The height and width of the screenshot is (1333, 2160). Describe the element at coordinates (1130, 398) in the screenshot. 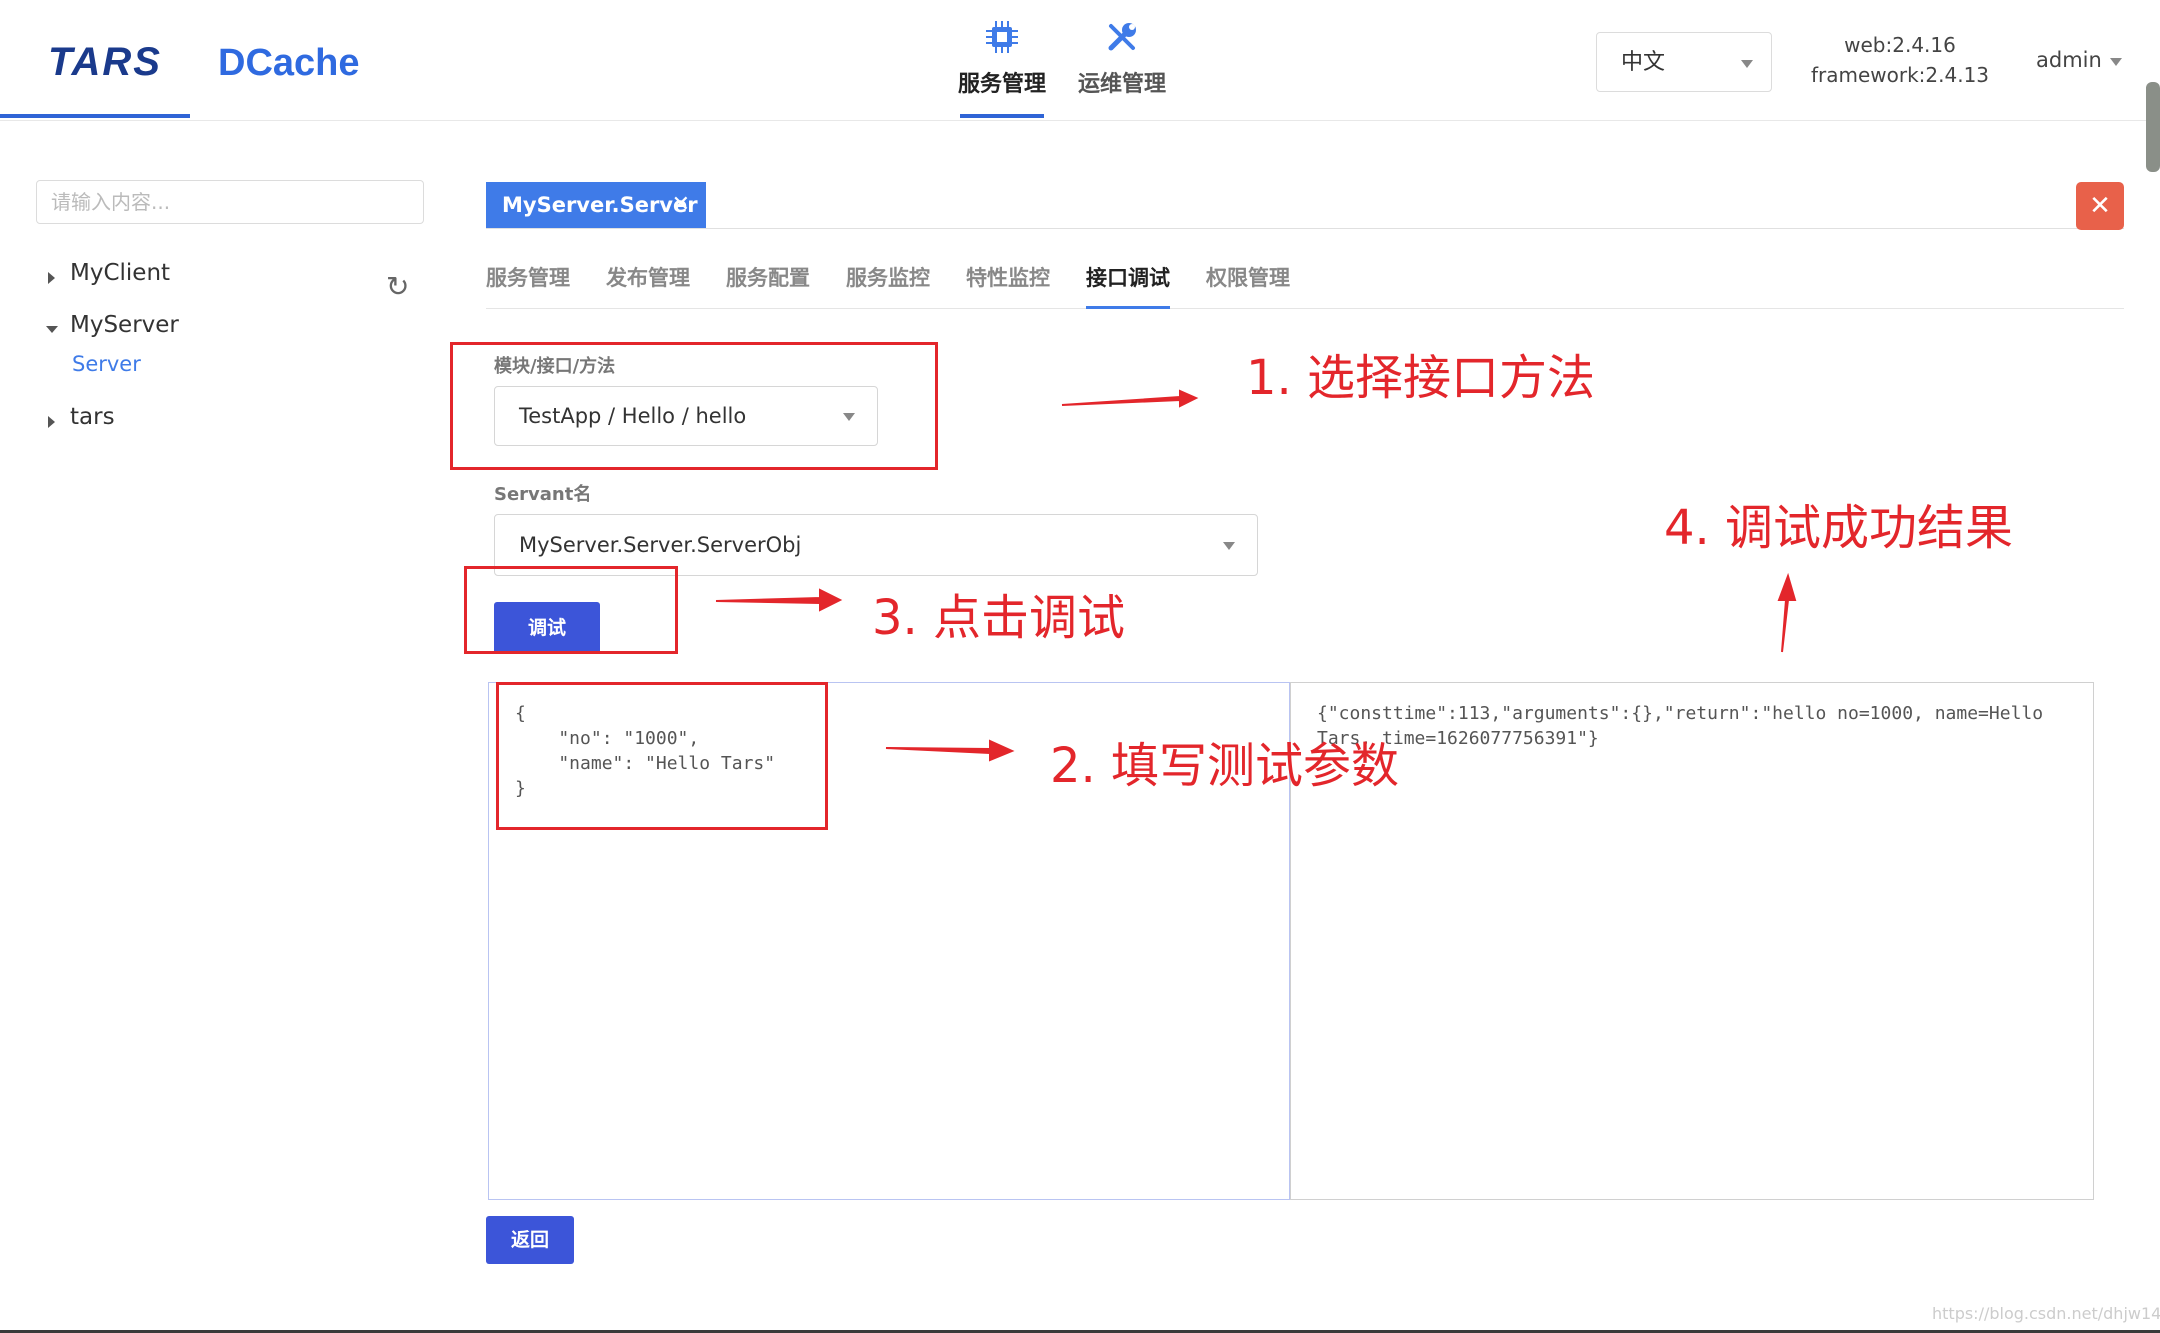

I see `arrow-step1` at that location.